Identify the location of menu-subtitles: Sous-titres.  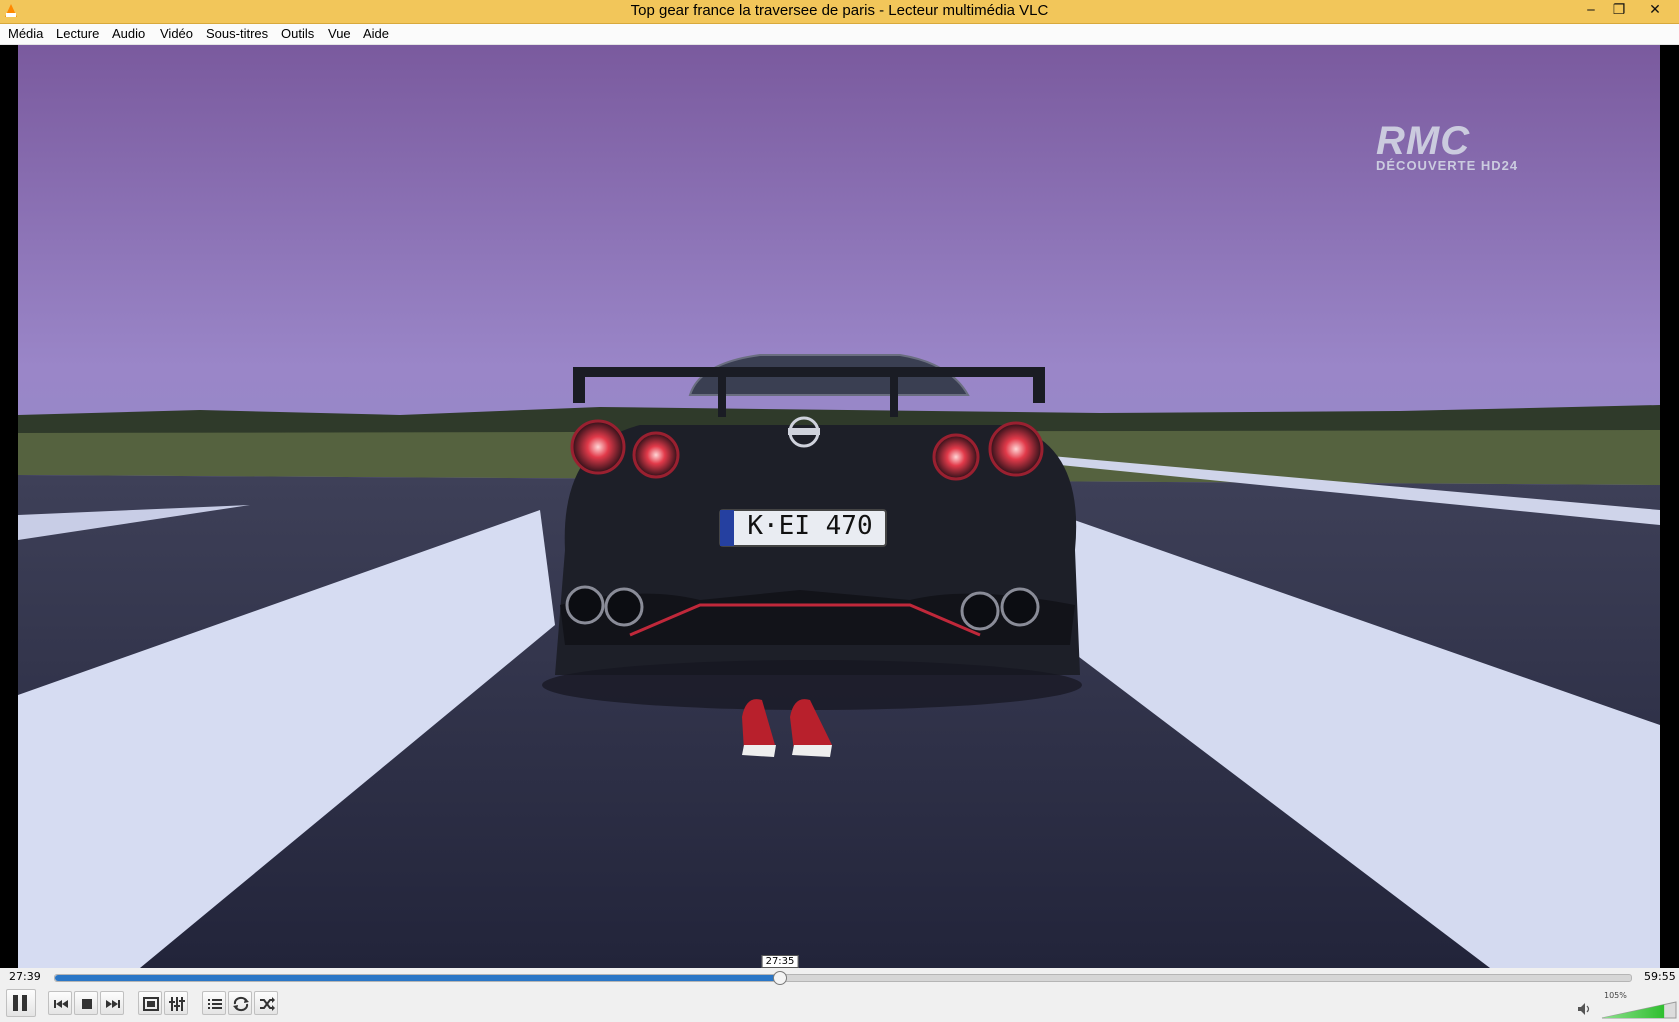
(237, 33).